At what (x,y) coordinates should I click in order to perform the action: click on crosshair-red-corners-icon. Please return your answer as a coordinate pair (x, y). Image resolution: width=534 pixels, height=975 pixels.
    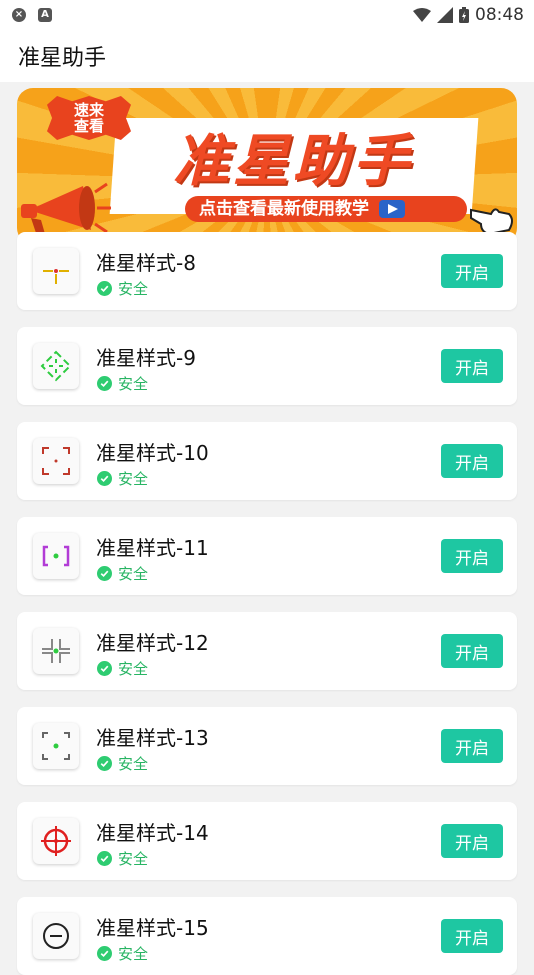
    Looking at the image, I should click on (56, 461).